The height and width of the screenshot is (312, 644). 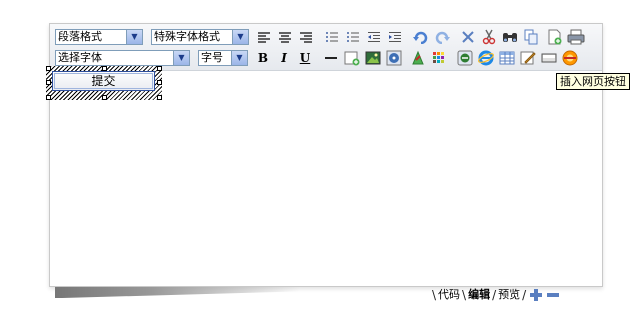 I want to click on insert-flash-icon, so click(x=418, y=57).